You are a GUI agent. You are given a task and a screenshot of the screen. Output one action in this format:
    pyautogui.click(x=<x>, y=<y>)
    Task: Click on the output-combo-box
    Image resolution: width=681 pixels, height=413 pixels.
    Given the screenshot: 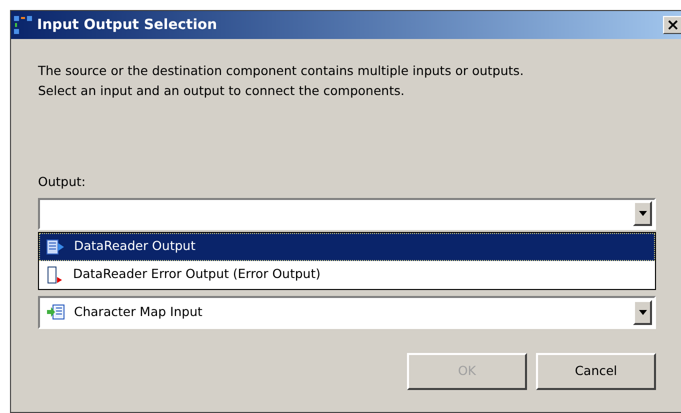 What is the action you would take?
    pyautogui.click(x=347, y=214)
    